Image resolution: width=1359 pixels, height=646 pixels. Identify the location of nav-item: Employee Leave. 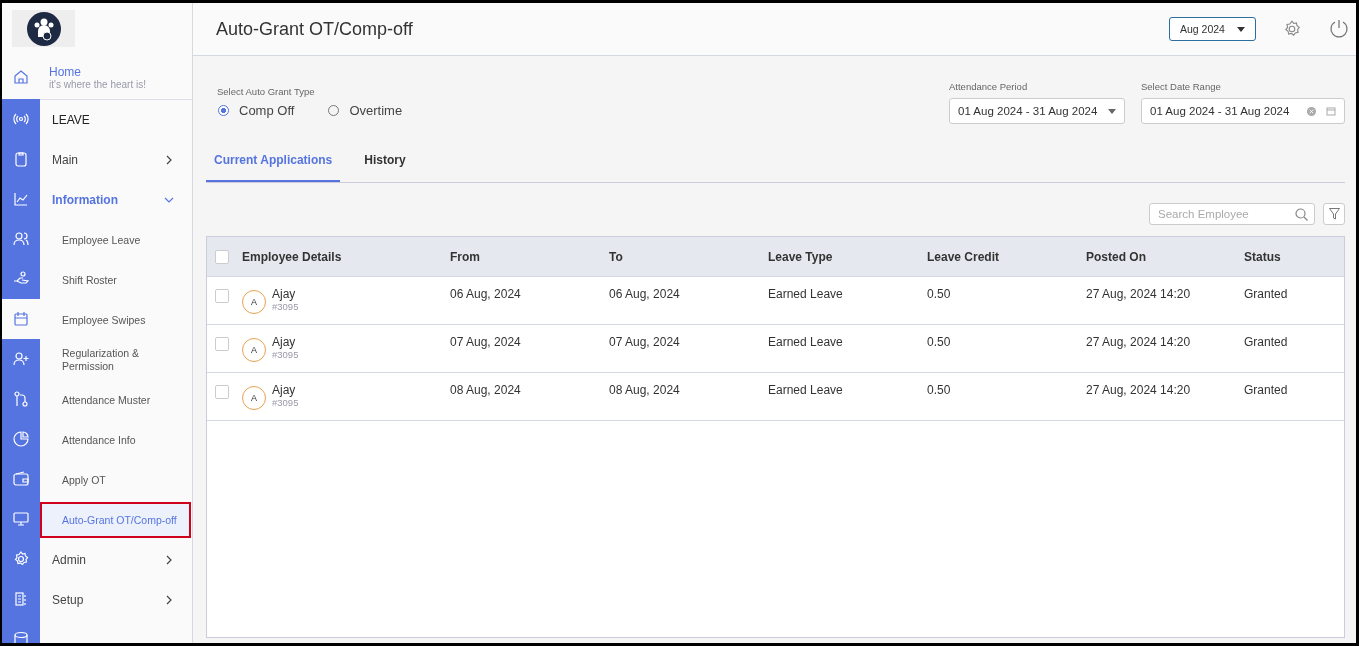
(112, 240).